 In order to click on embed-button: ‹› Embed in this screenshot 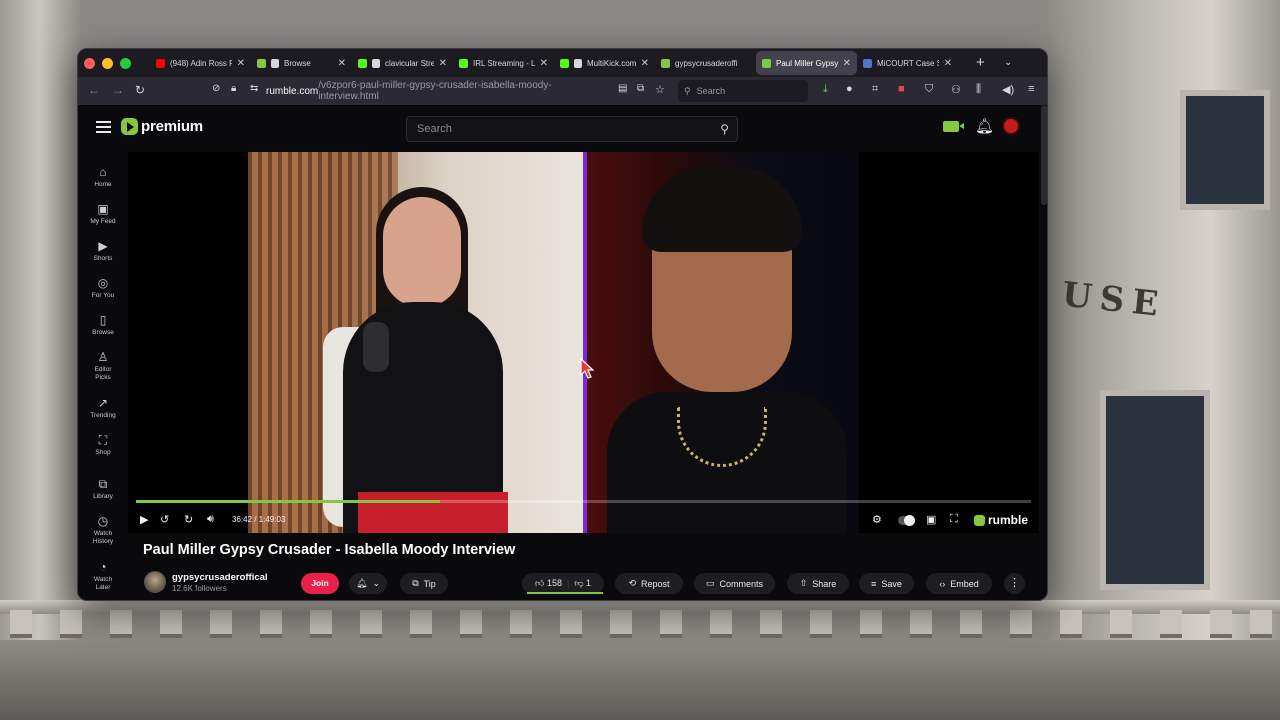, I will do `click(959, 583)`.